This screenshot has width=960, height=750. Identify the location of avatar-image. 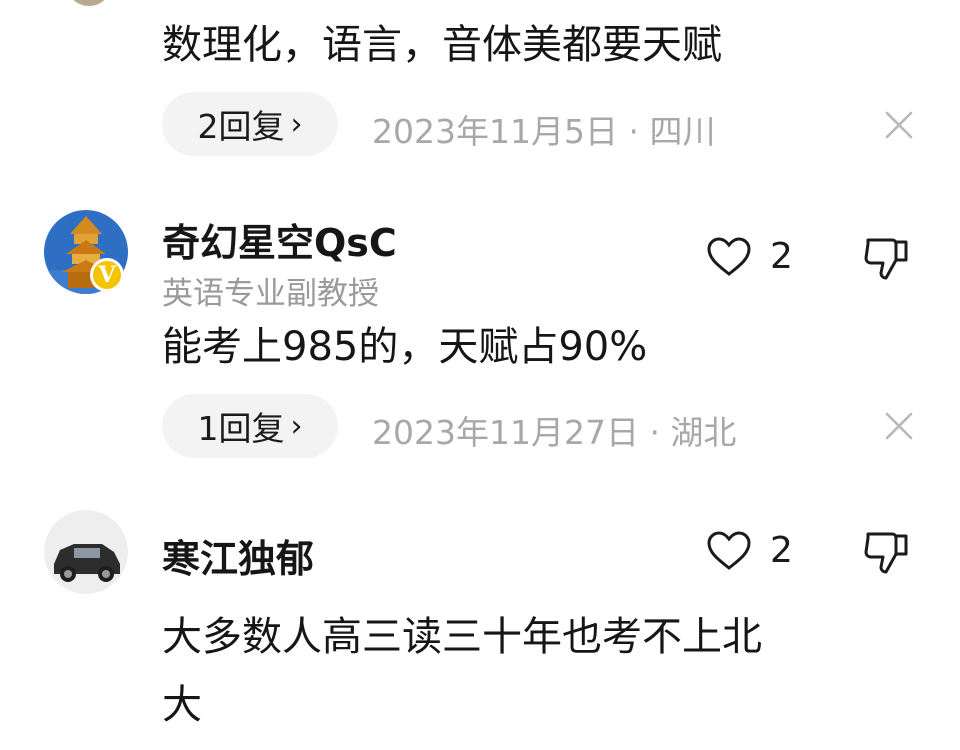
(86, 552).